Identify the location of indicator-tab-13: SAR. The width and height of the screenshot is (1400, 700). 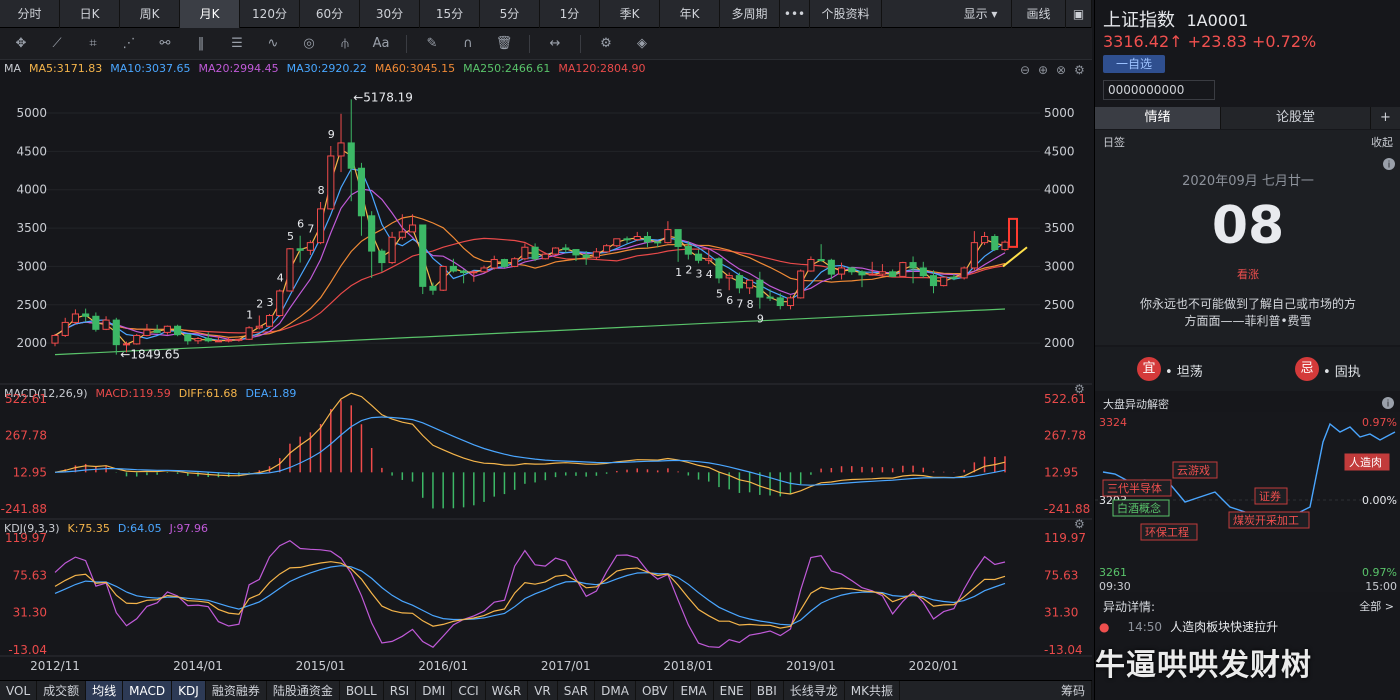
(577, 690).